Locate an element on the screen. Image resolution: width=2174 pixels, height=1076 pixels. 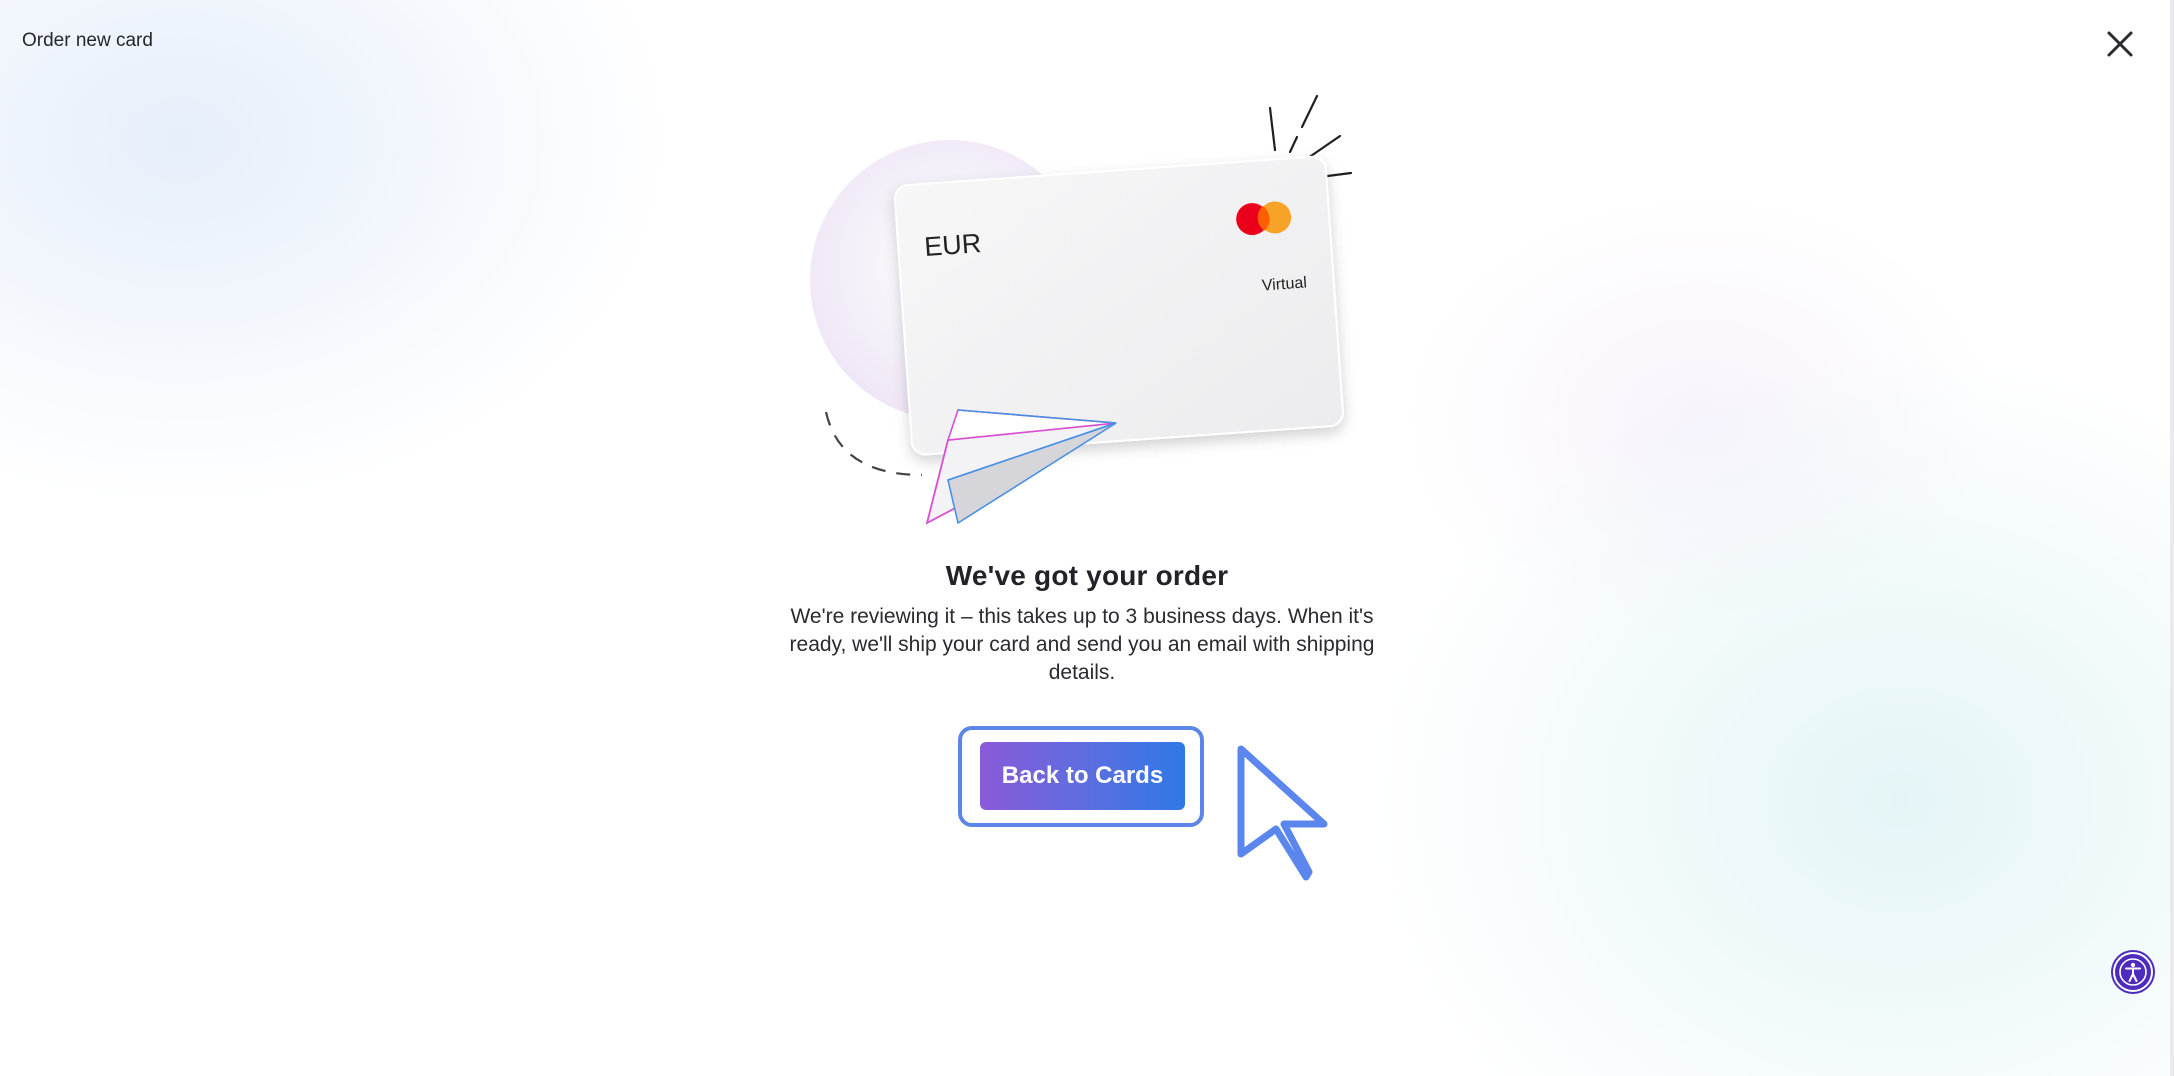
card-currency: EUR is located at coordinates (952, 245).